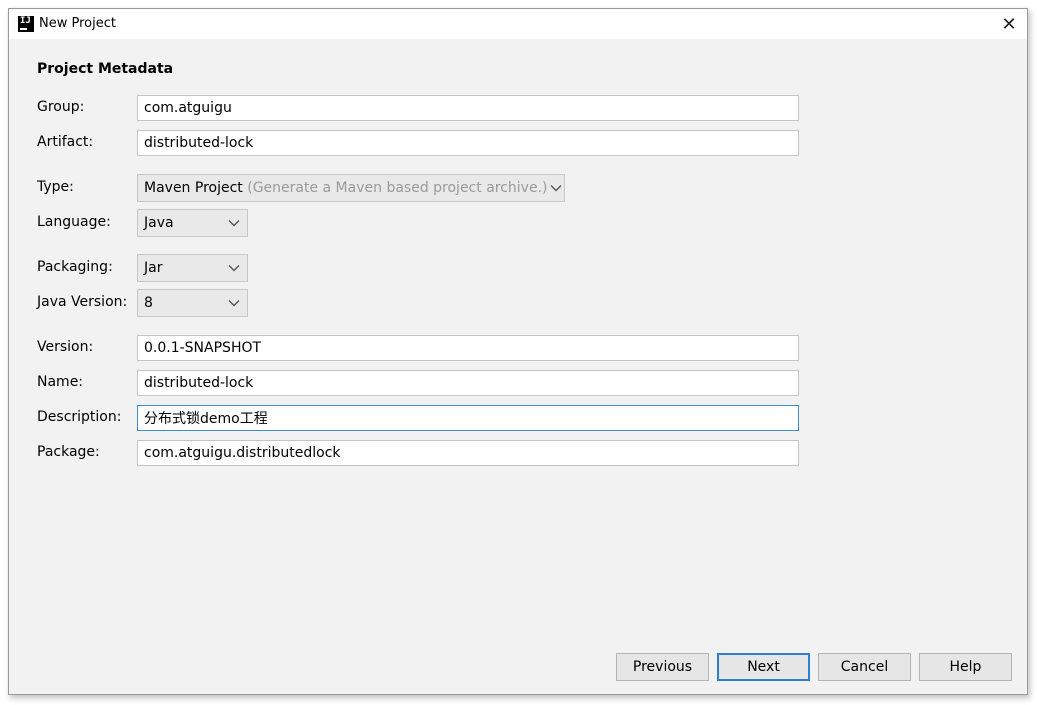  Describe the element at coordinates (26, 24) in the screenshot. I see `intellij-idea-icon: IJ` at that location.